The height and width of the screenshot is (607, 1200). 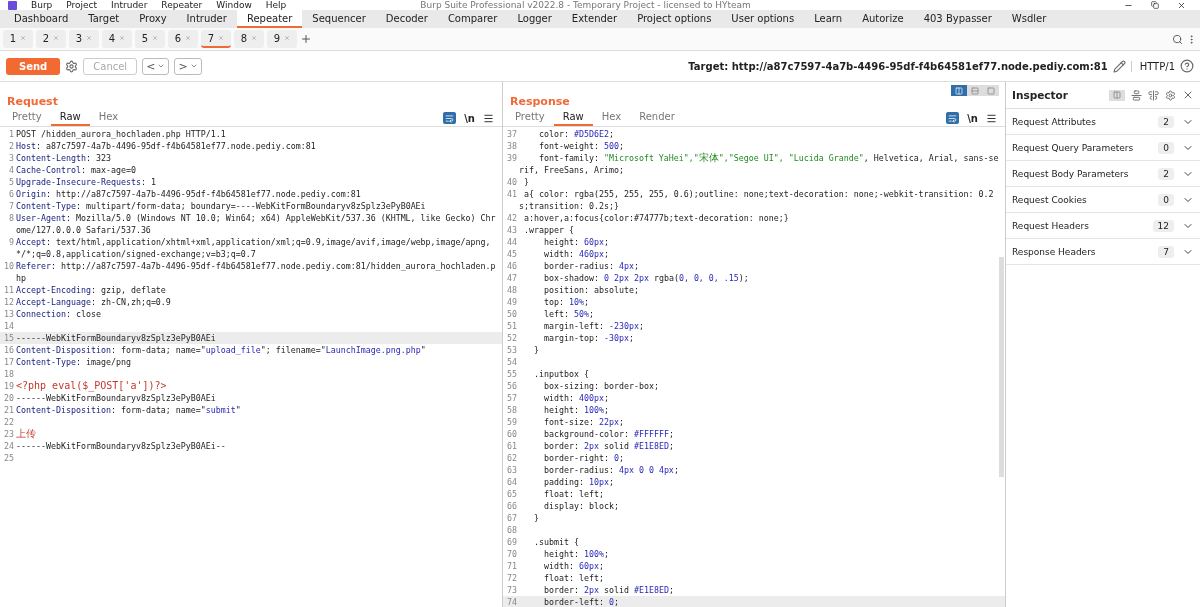 I want to click on line-number: 40, so click(x=512, y=182).